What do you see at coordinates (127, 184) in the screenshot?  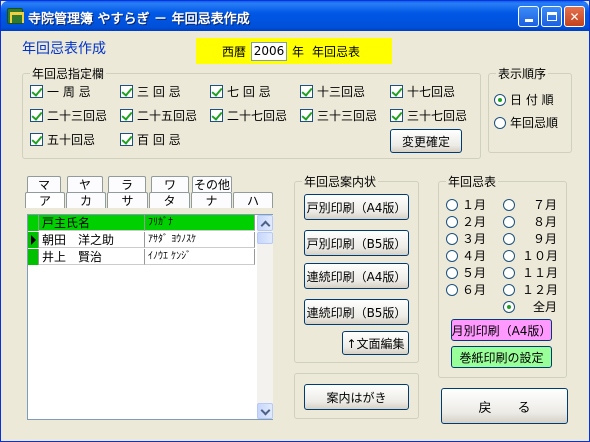 I see `tab-ra: ラ` at bounding box center [127, 184].